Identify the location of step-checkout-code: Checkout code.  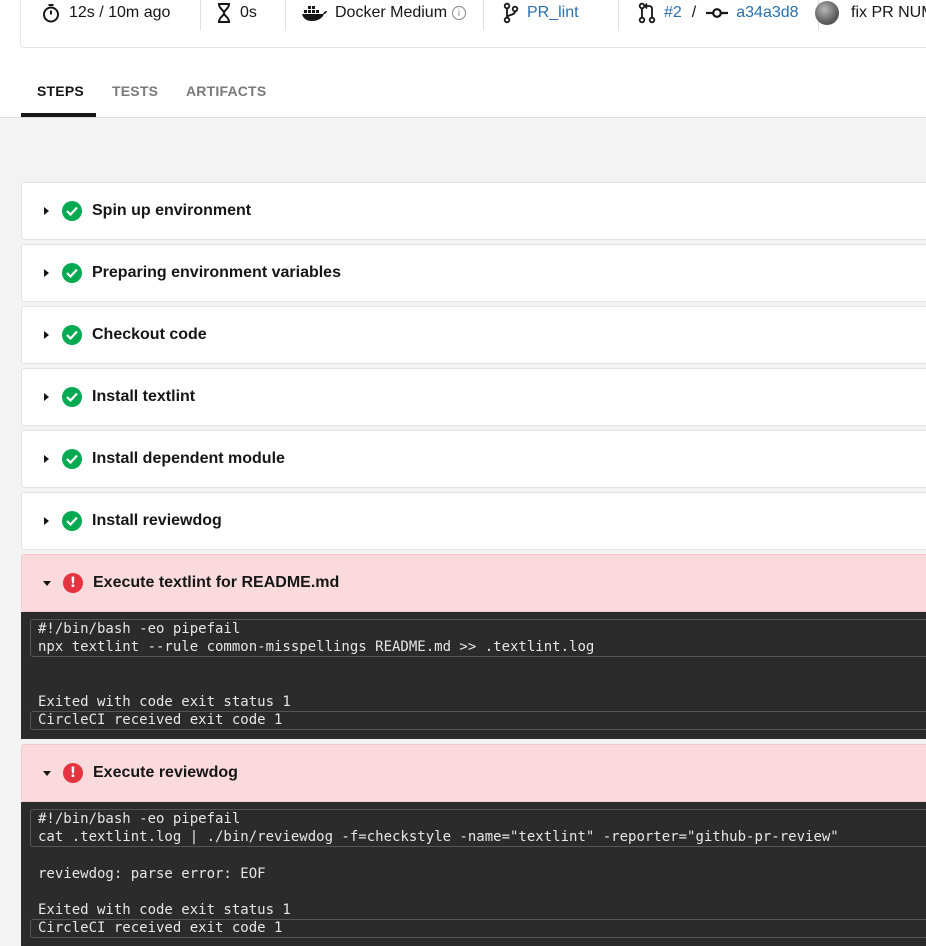
(473, 335).